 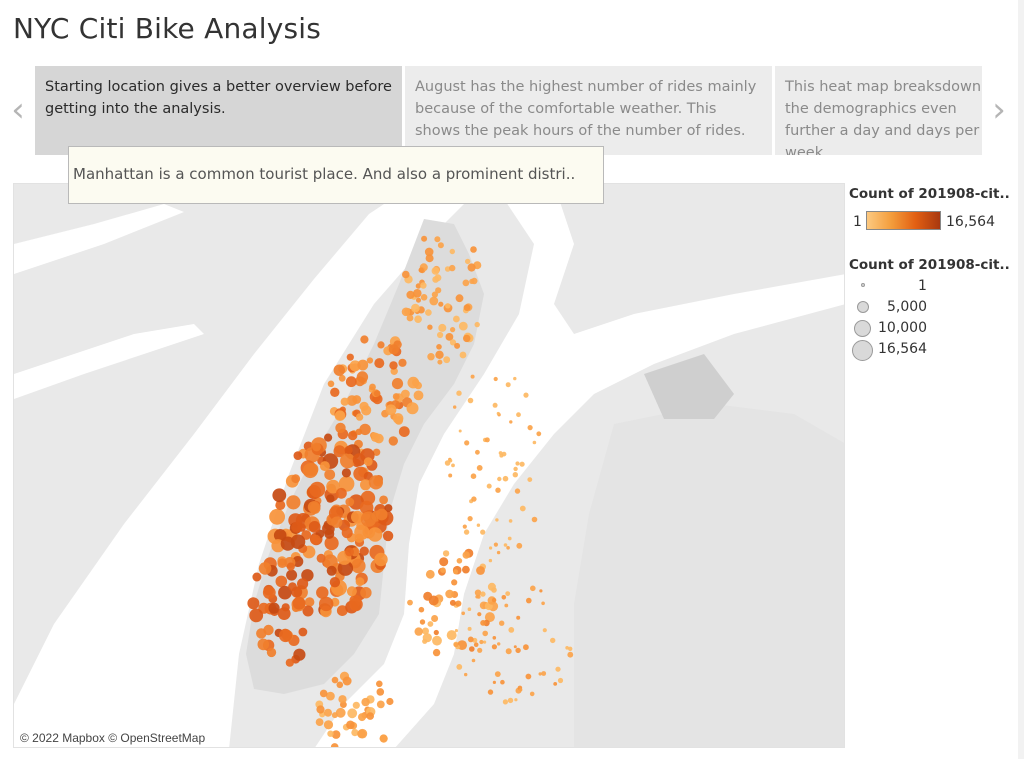 What do you see at coordinates (1021, 379) in the screenshot?
I see `scrollbar` at bounding box center [1021, 379].